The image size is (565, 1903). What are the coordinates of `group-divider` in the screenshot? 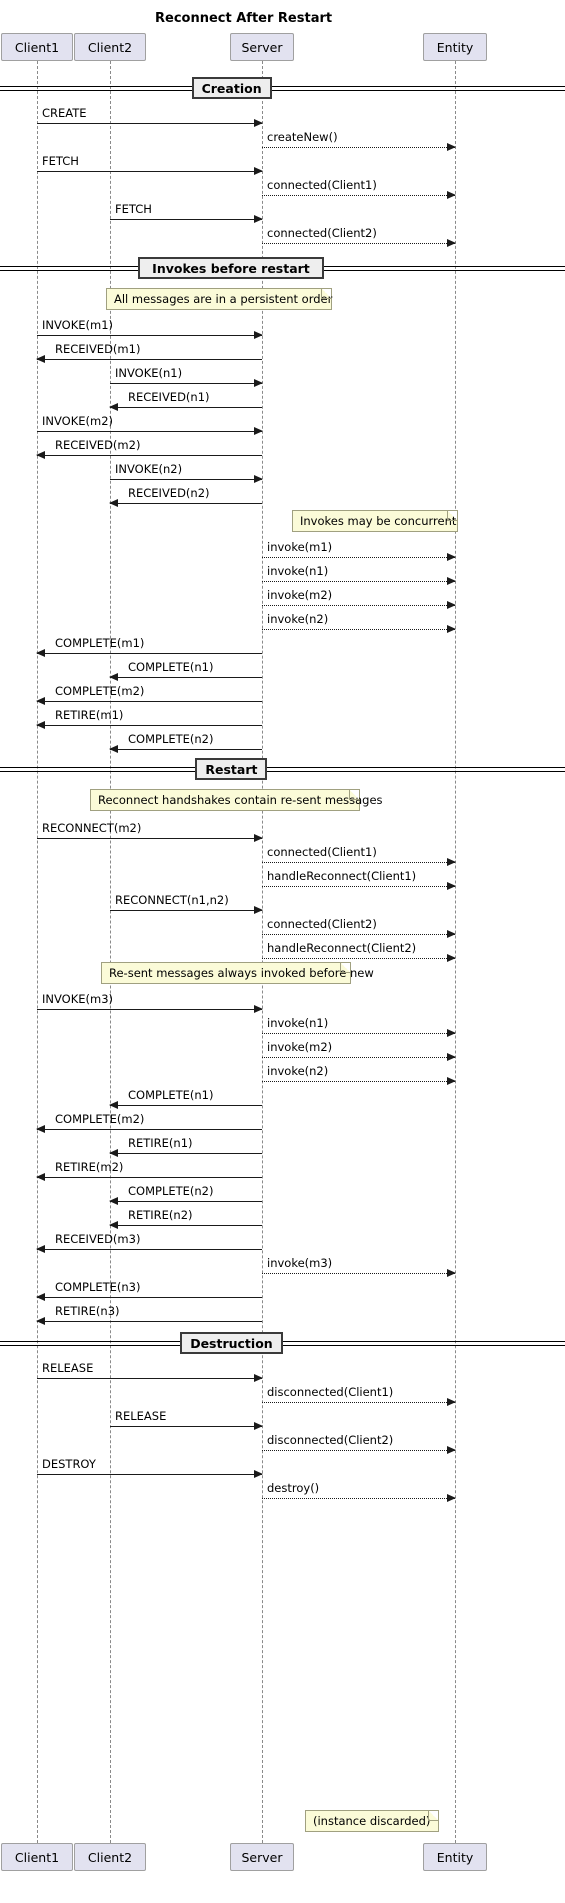 It's located at (282, 88).